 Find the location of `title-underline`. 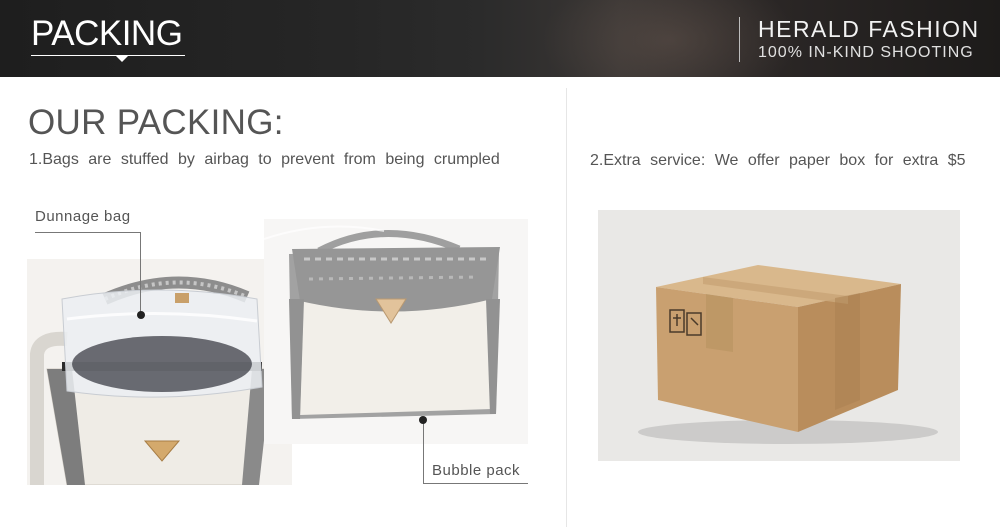

title-underline is located at coordinates (108, 55).